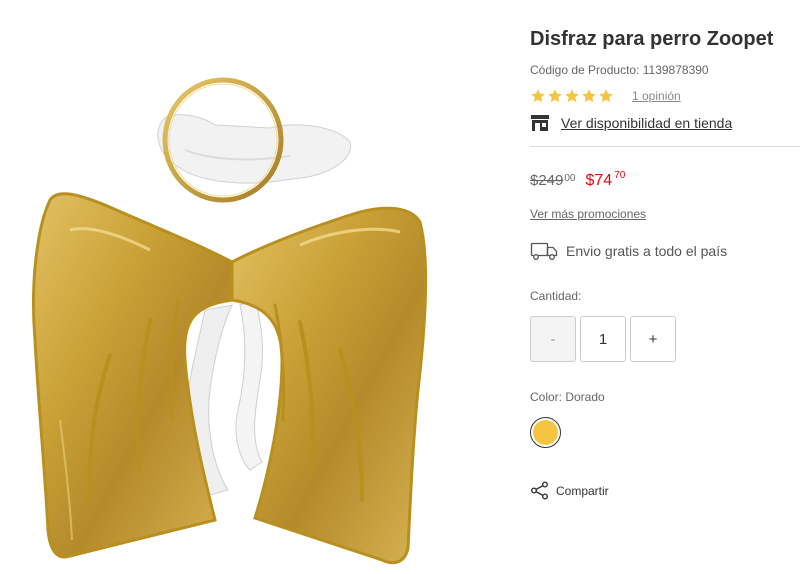  What do you see at coordinates (556, 296) in the screenshot?
I see `quantity-label: Cantidad:` at bounding box center [556, 296].